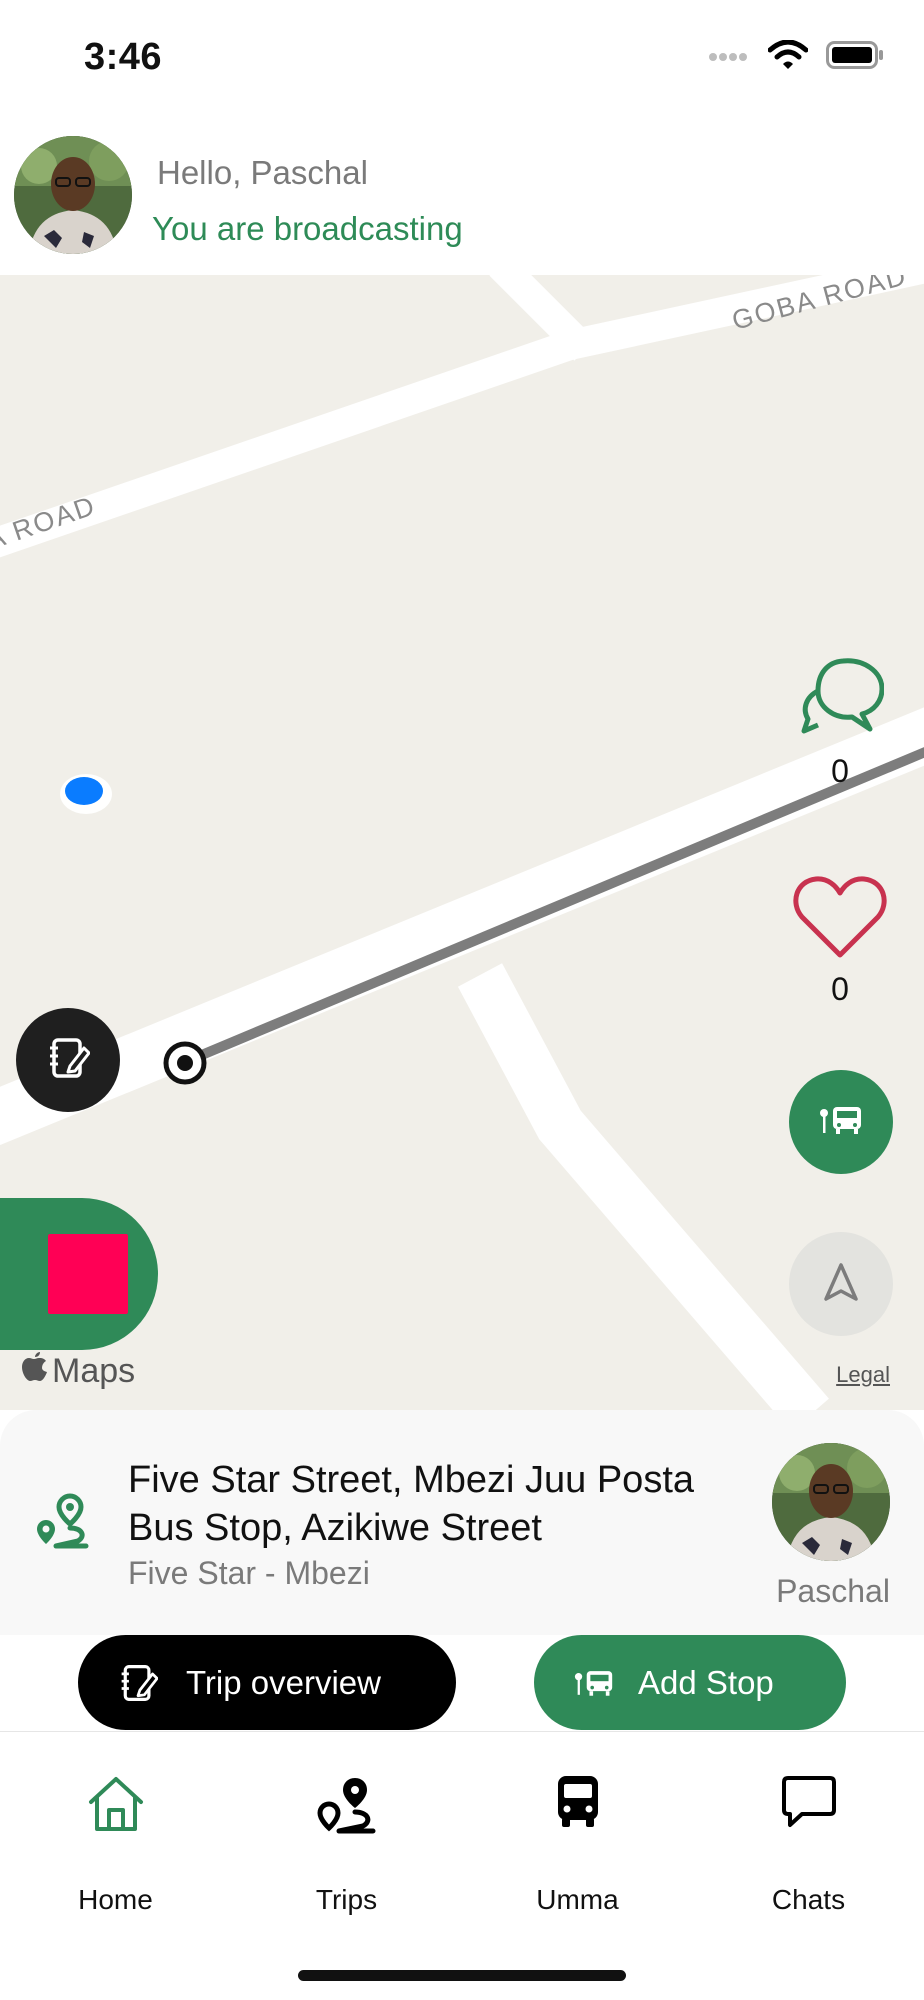  Describe the element at coordinates (462, 197) in the screenshot. I see `header: Hello, Paschal You are broadcasting` at that location.